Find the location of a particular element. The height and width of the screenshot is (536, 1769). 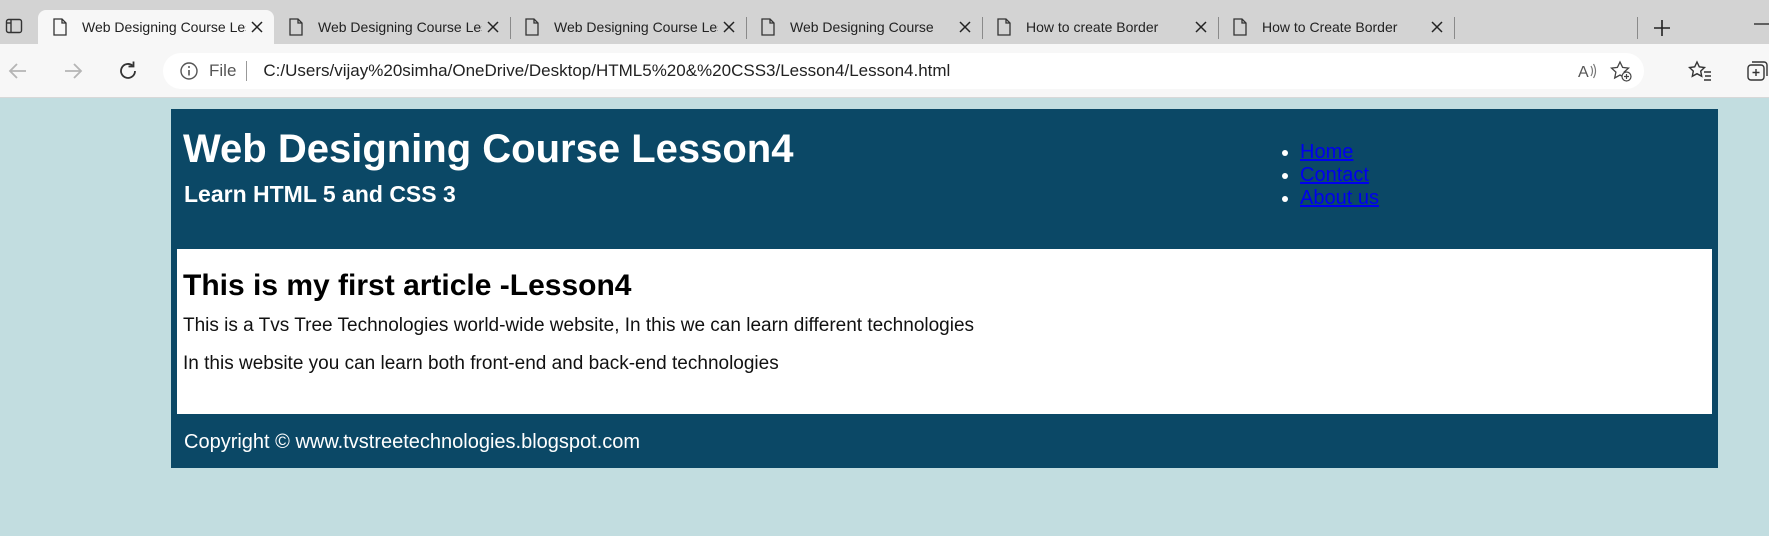

tab-title: How to Create Border is located at coordinates (1330, 27).